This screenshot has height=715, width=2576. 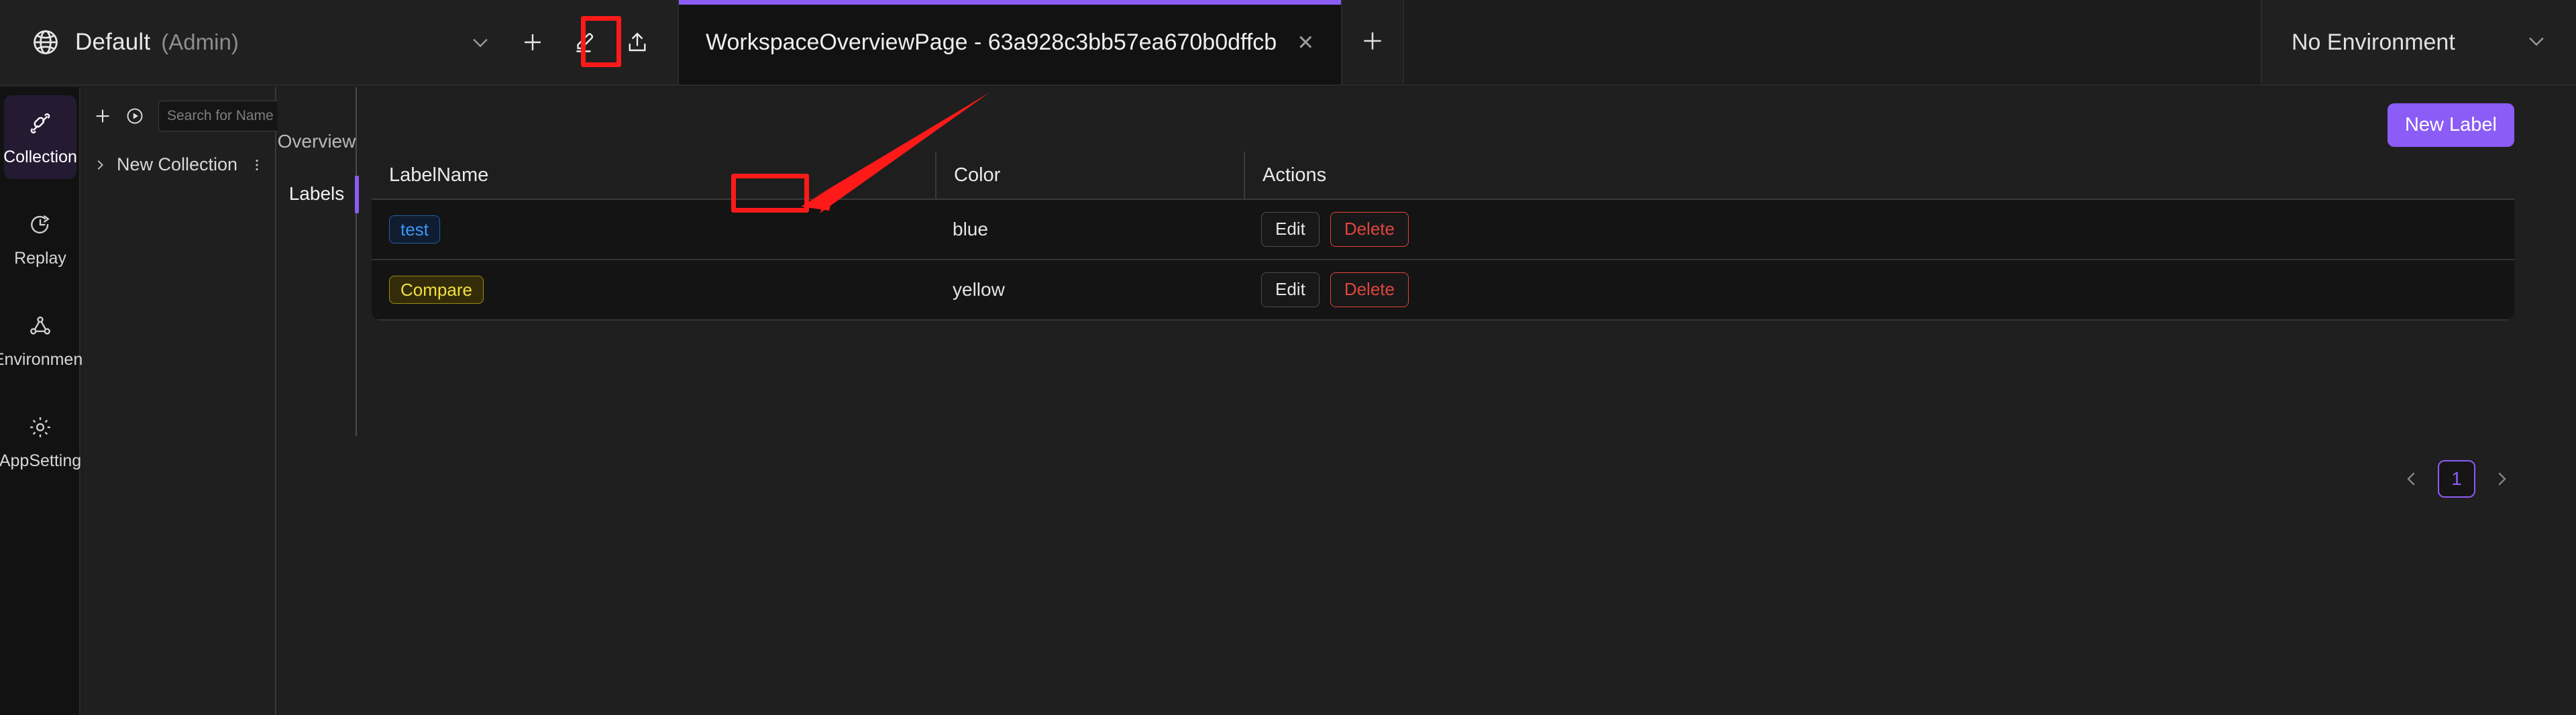 What do you see at coordinates (113, 42) in the screenshot?
I see `workspace-name: Default` at bounding box center [113, 42].